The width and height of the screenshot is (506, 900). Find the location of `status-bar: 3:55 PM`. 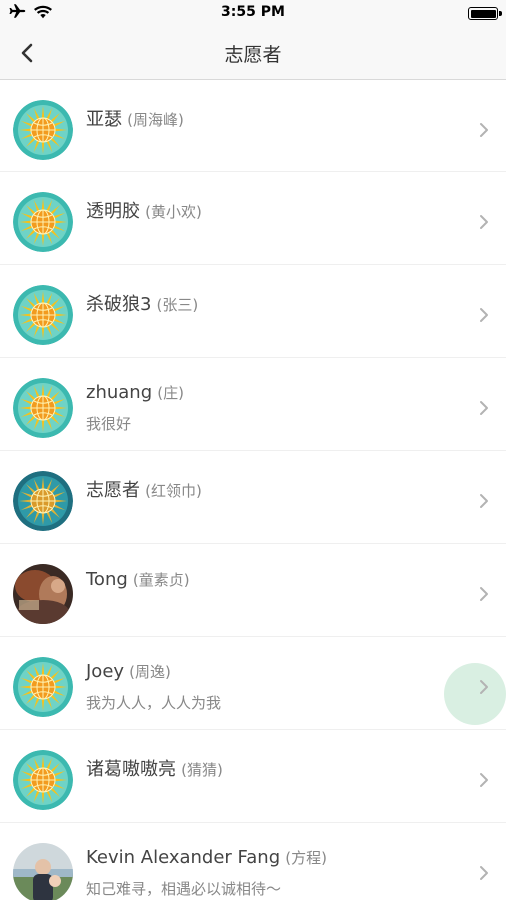

status-bar: 3:55 PM is located at coordinates (253, 13).